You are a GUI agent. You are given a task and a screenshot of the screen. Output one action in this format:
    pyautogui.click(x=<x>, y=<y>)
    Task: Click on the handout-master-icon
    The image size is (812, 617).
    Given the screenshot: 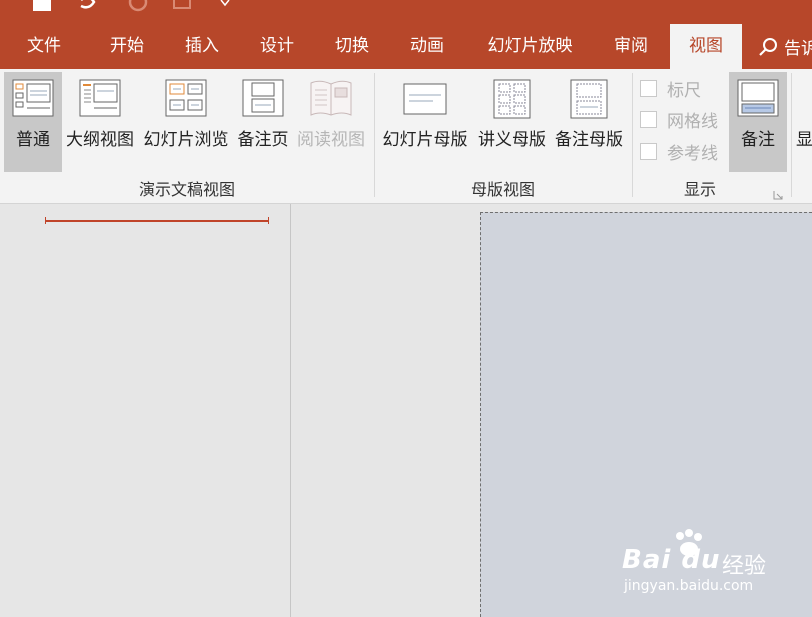 What is the action you would take?
    pyautogui.click(x=512, y=101)
    